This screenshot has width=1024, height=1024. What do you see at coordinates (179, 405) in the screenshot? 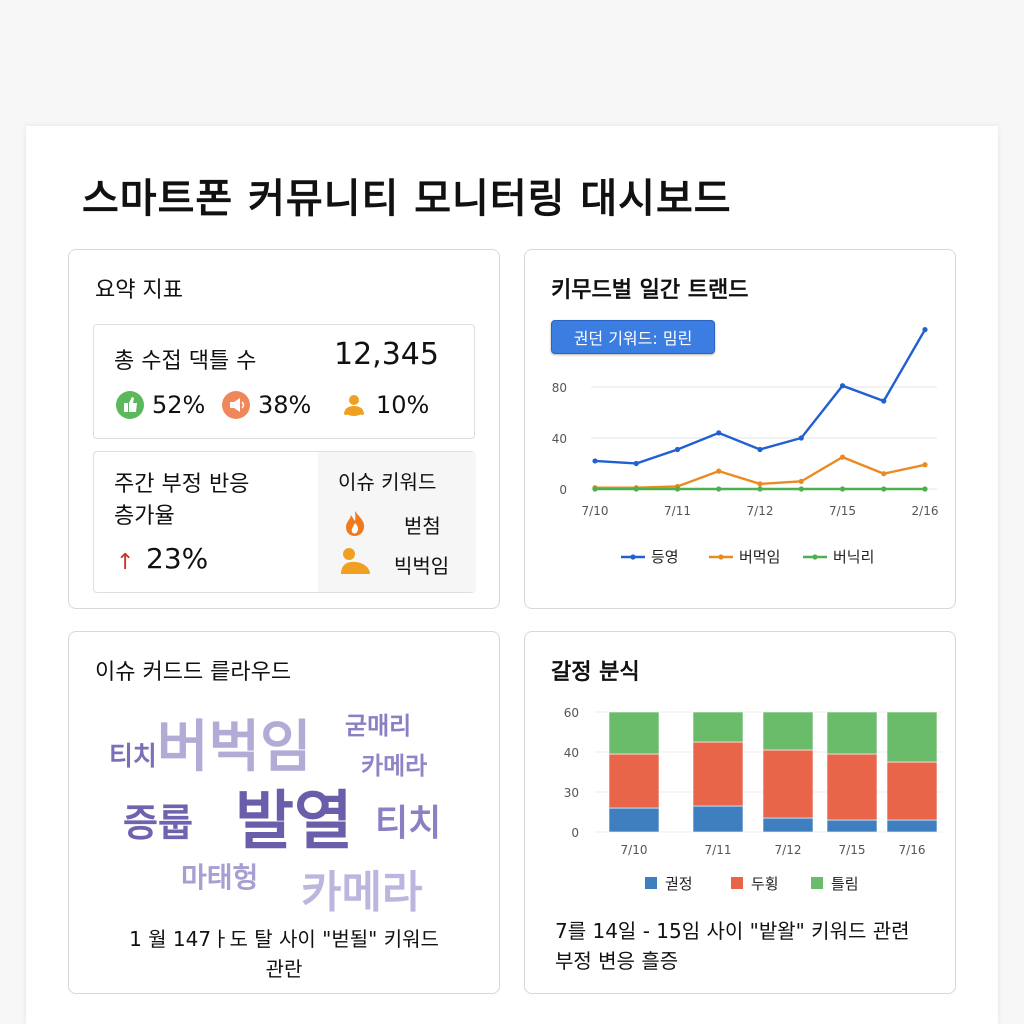
I see `positive-pct: 52%` at bounding box center [179, 405].